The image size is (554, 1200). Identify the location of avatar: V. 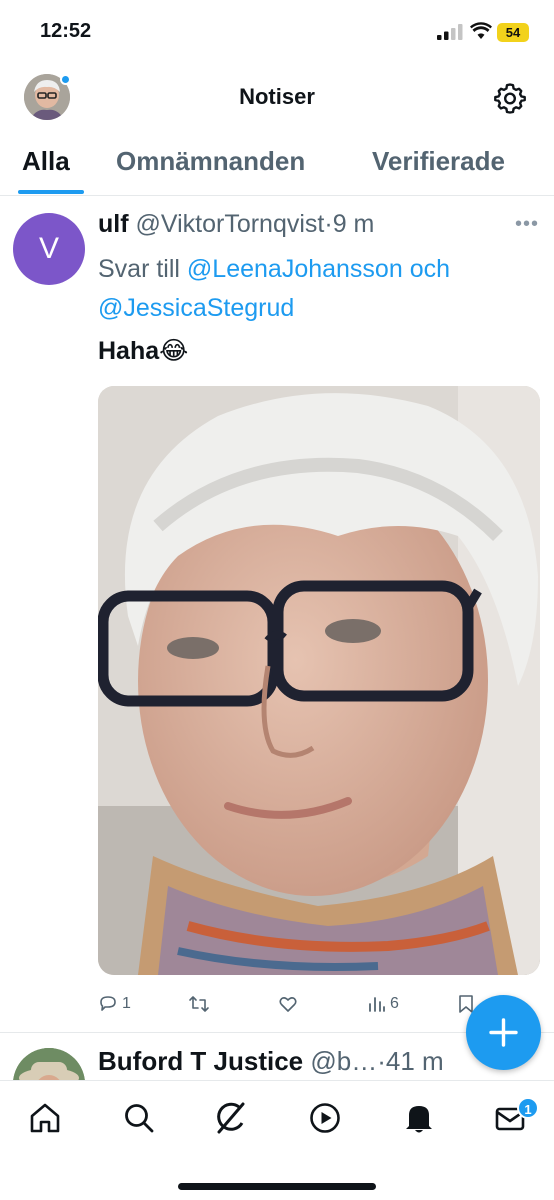
(49, 249).